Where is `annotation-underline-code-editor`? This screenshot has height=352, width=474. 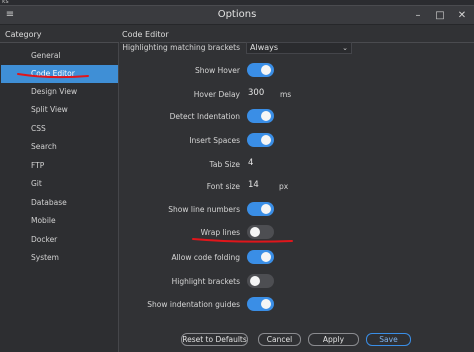 annotation-underline-code-editor is located at coordinates (53, 76).